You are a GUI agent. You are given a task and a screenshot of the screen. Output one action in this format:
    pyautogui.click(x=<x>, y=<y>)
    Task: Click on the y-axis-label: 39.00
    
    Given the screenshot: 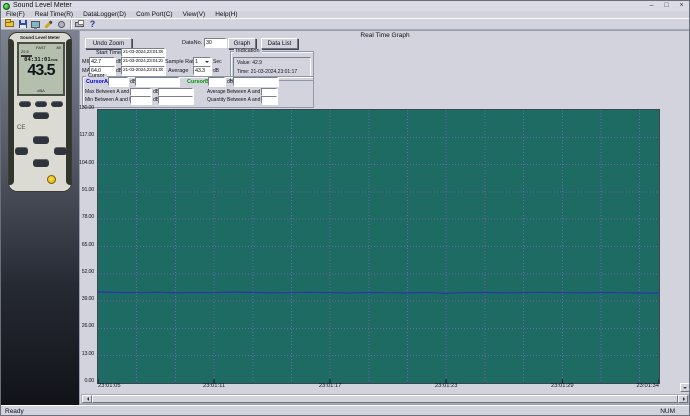 What is the action you would take?
    pyautogui.click(x=87, y=299)
    